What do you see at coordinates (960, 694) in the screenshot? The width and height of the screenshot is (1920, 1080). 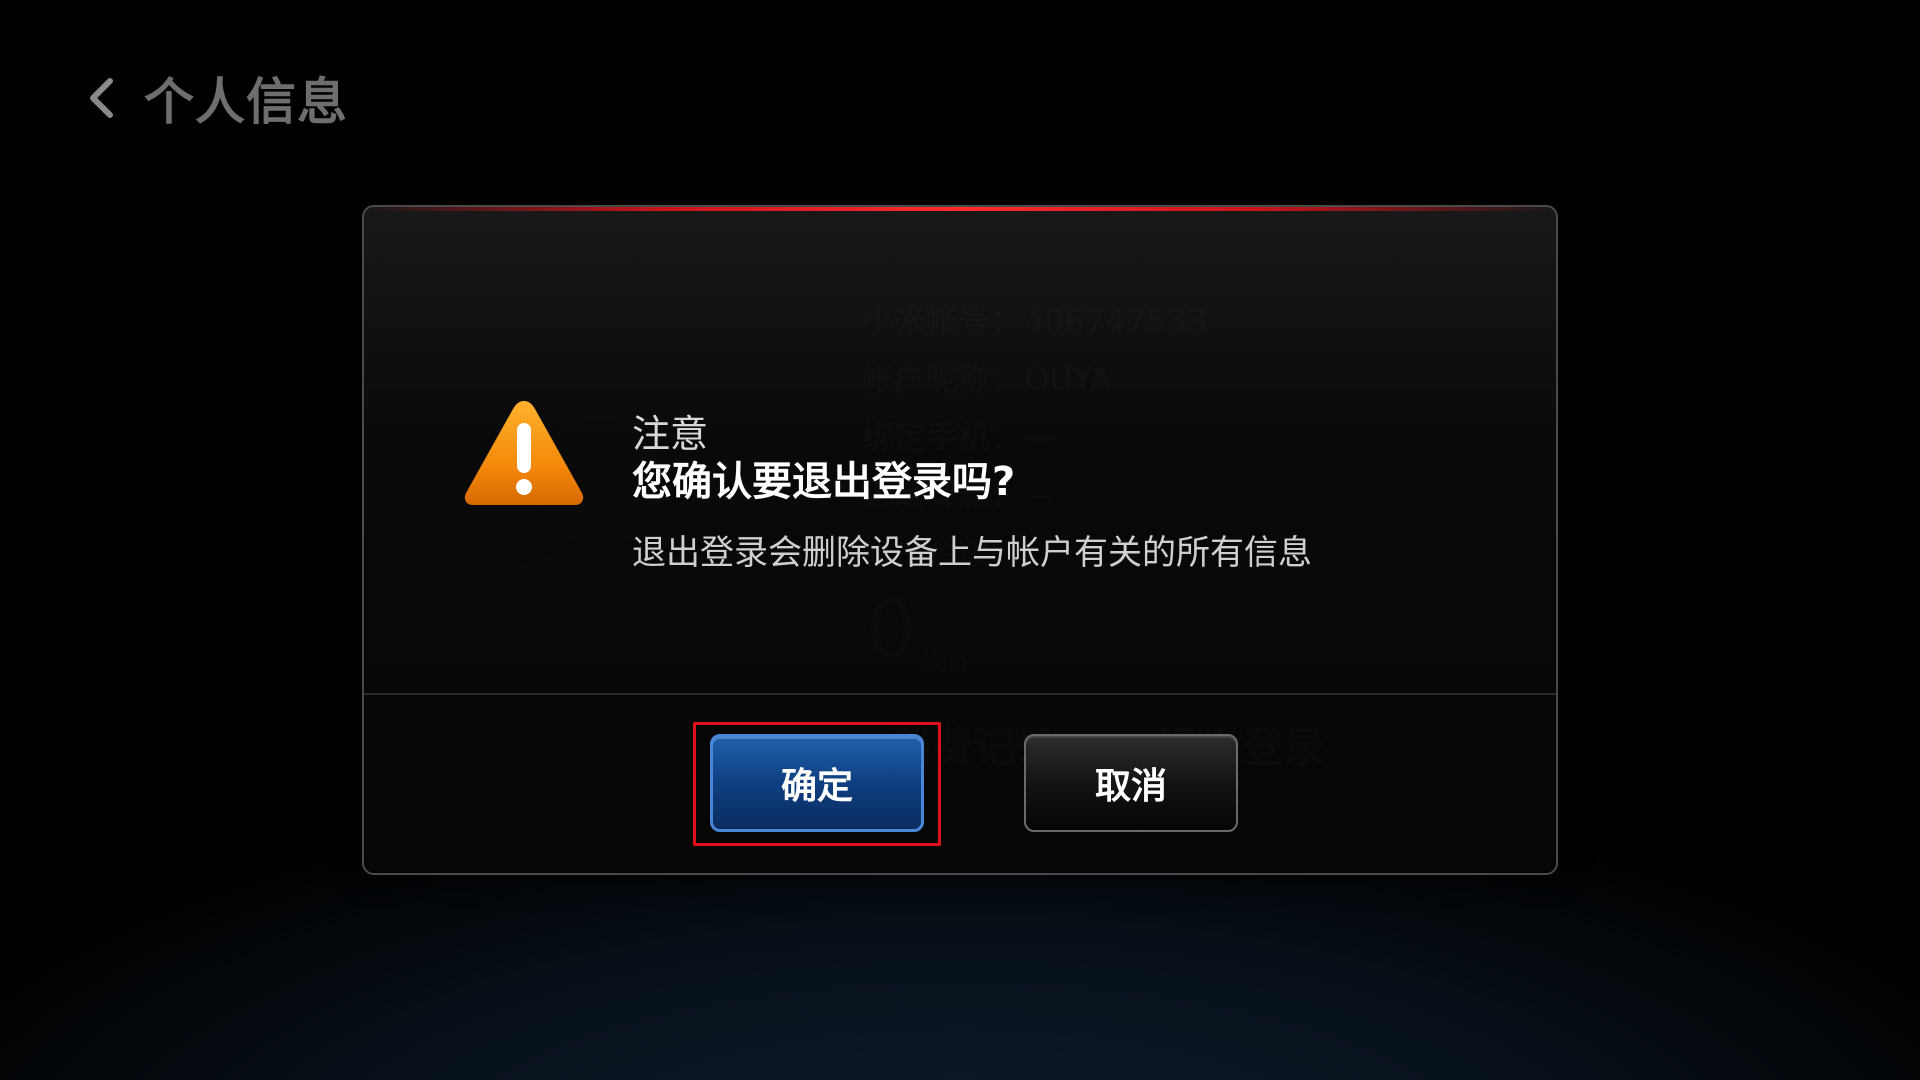 I see `dialog-divider` at bounding box center [960, 694].